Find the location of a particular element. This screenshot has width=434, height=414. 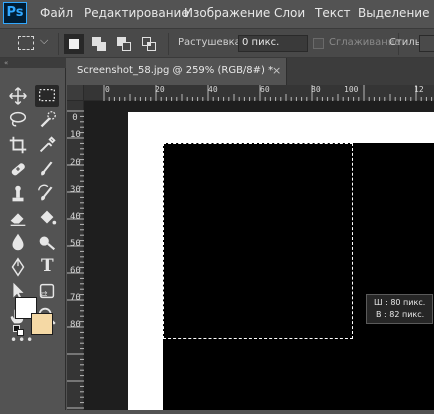

ruler-tick-label: 12 is located at coordinates (419, 89).